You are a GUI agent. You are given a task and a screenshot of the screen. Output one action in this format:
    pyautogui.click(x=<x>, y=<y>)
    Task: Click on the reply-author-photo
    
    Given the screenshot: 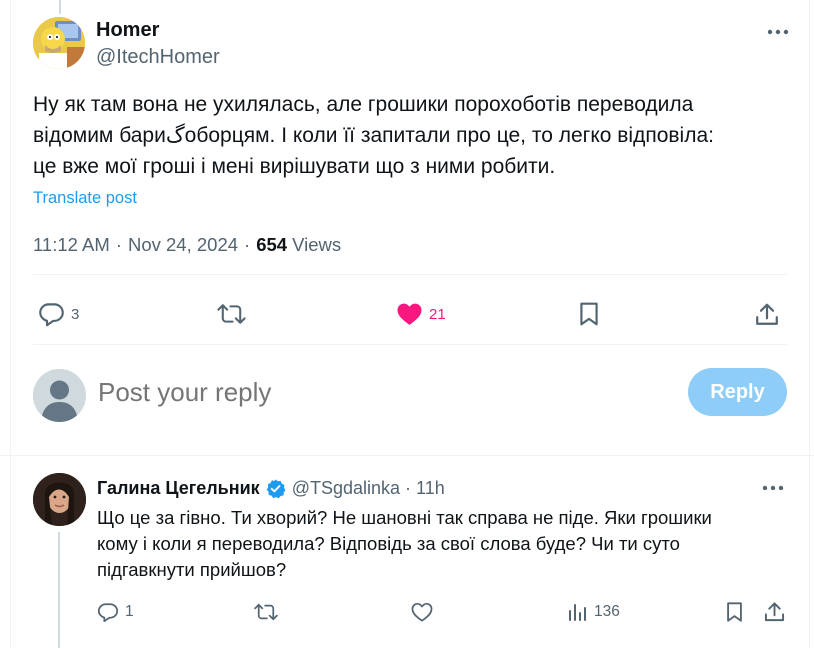 What is the action you would take?
    pyautogui.click(x=59, y=499)
    